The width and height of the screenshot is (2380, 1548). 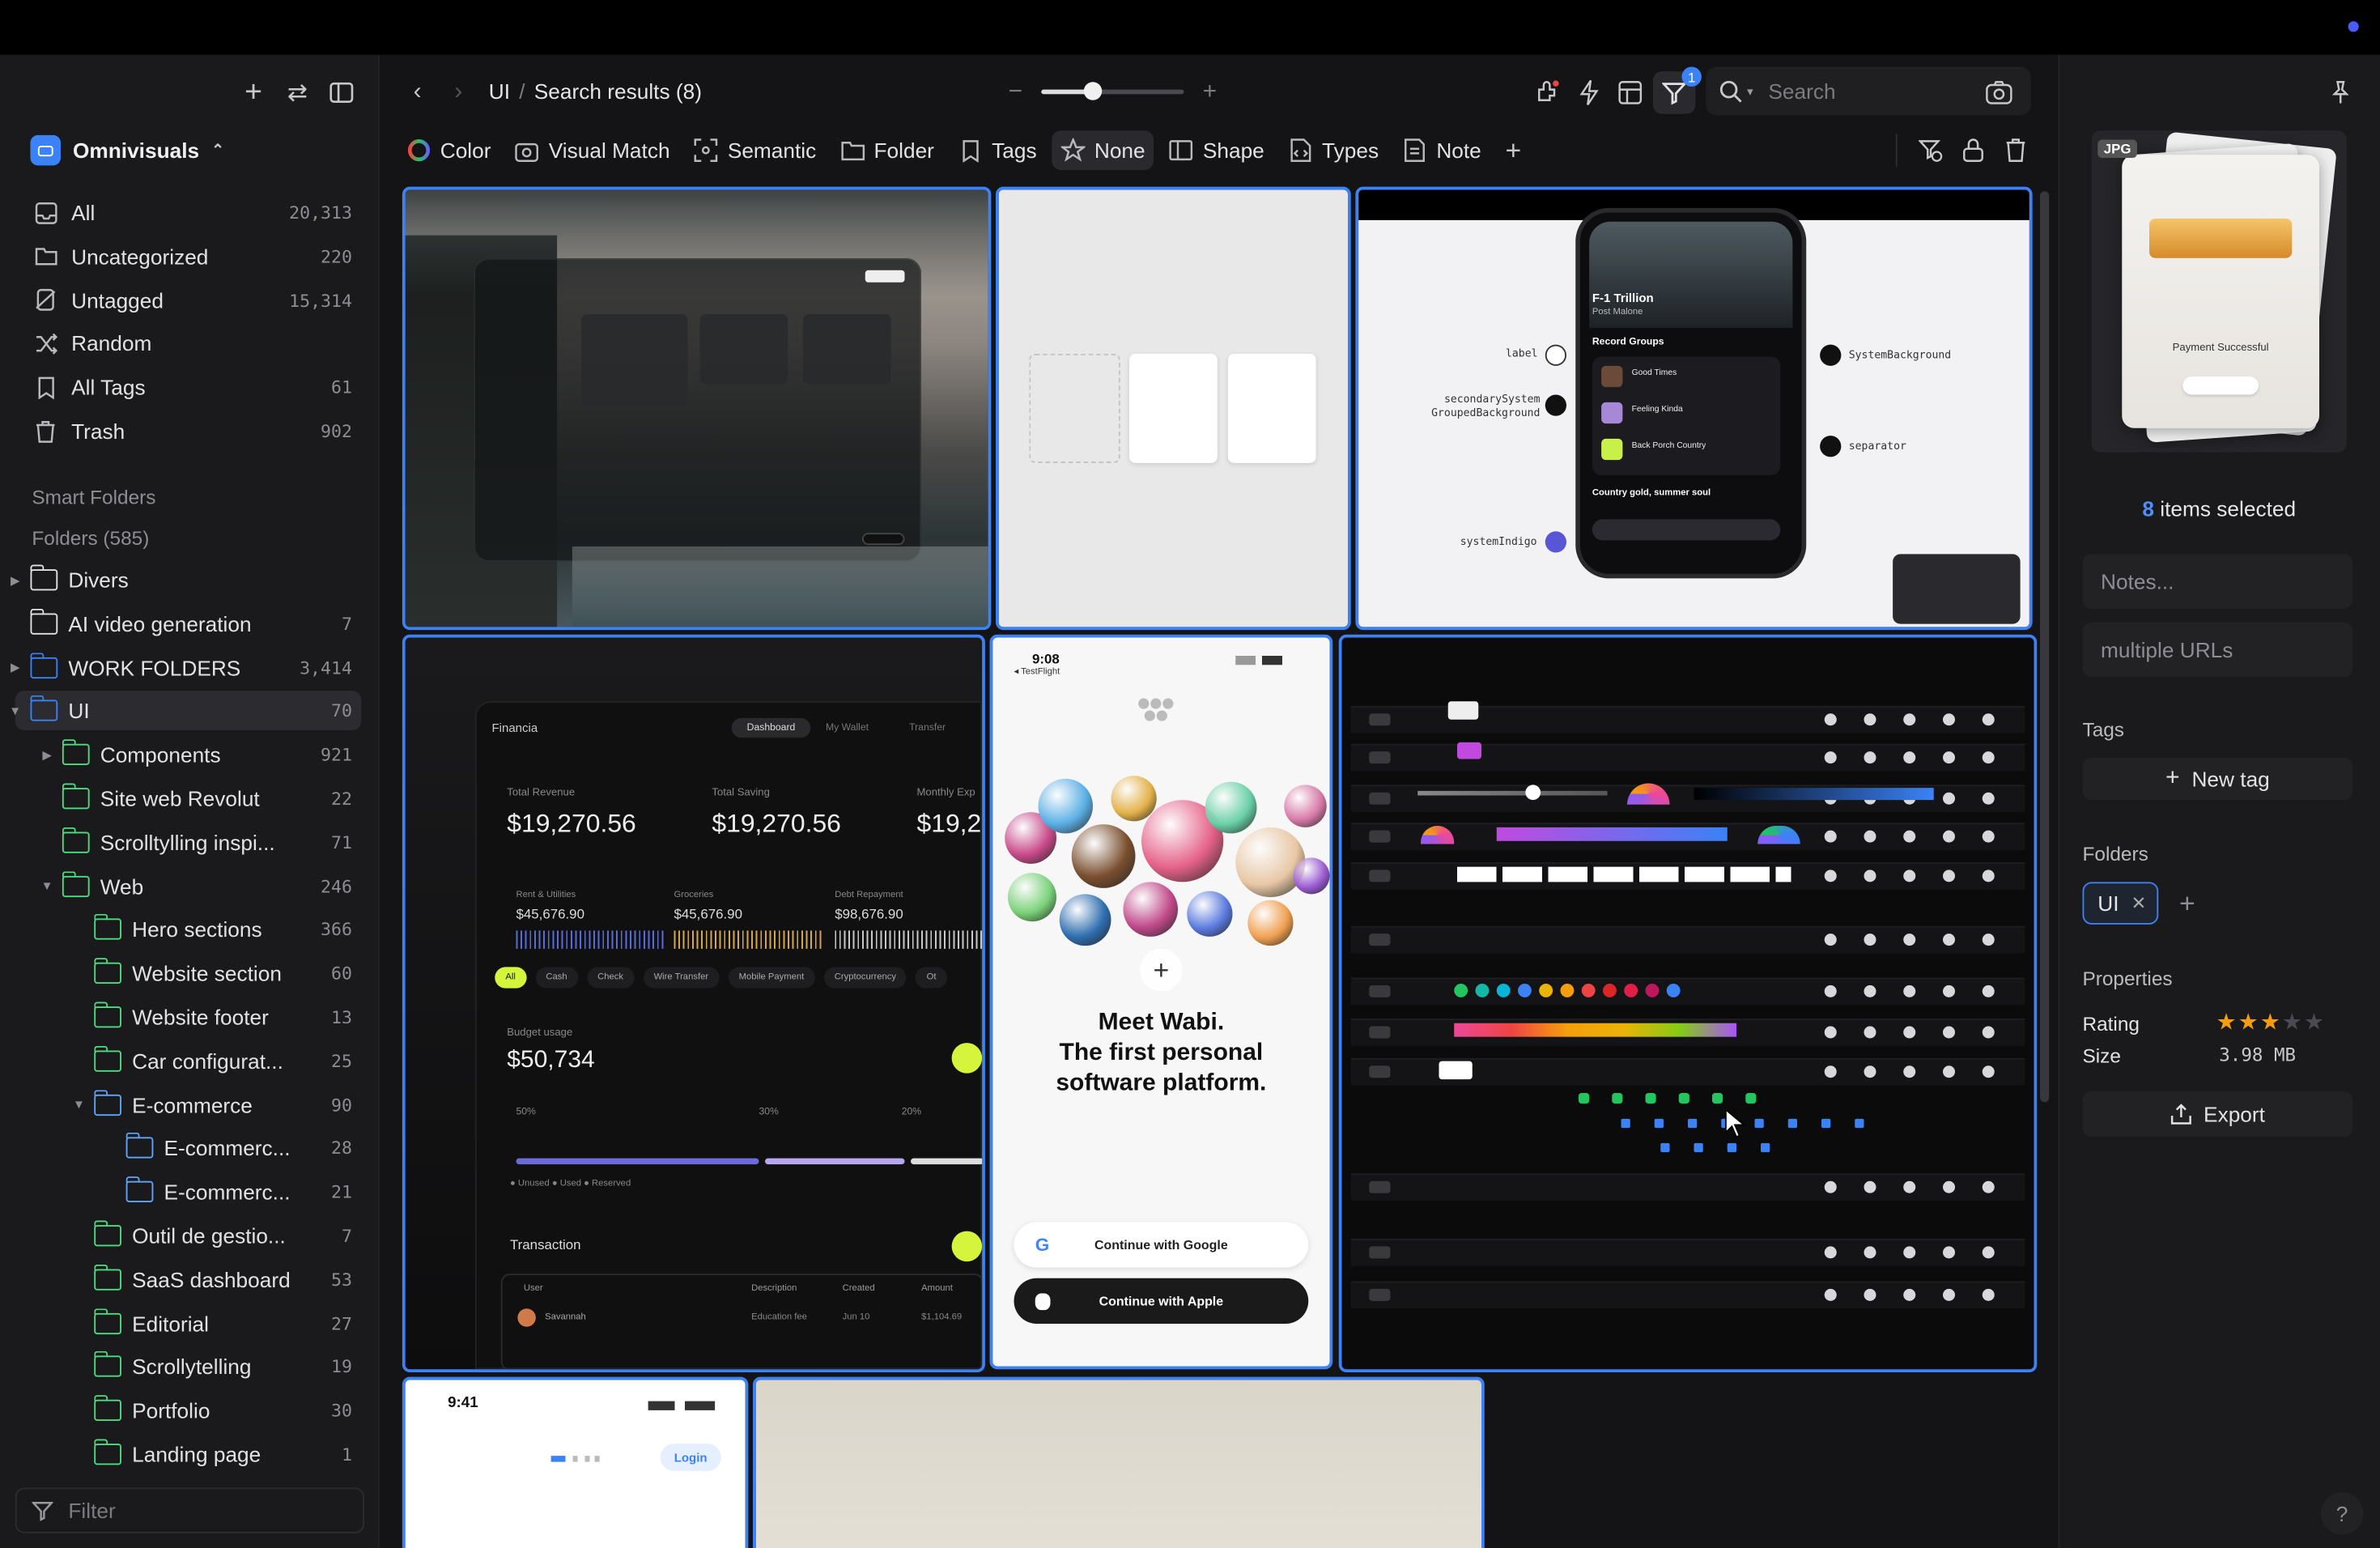 What do you see at coordinates (127, 150) in the screenshot?
I see `library-switcher: Omnivisuals ⌃` at bounding box center [127, 150].